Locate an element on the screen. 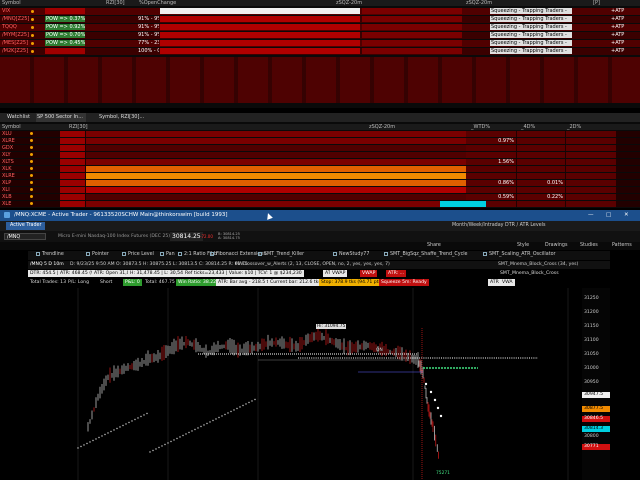 This screenshot has width=640, height=480. drawing-tool-smt-bigsqz-shaffe-trend-cycle: SMT_BigSqz_Shaffe_Trend_Cycle is located at coordinates (426, 254).